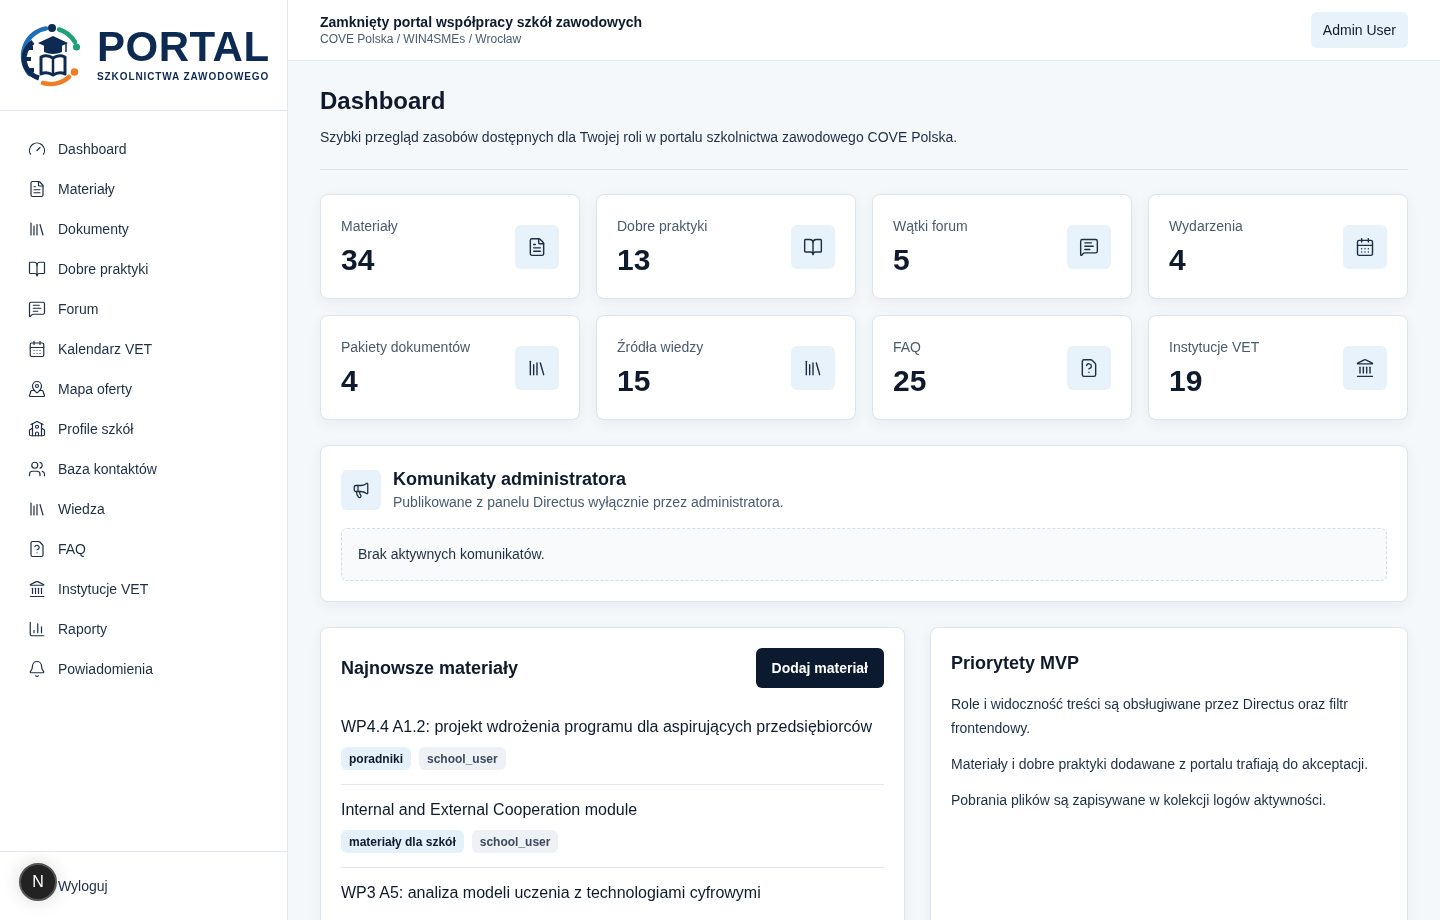 This screenshot has height=920, width=1440. What do you see at coordinates (37, 669) in the screenshot?
I see `bell-icon` at bounding box center [37, 669].